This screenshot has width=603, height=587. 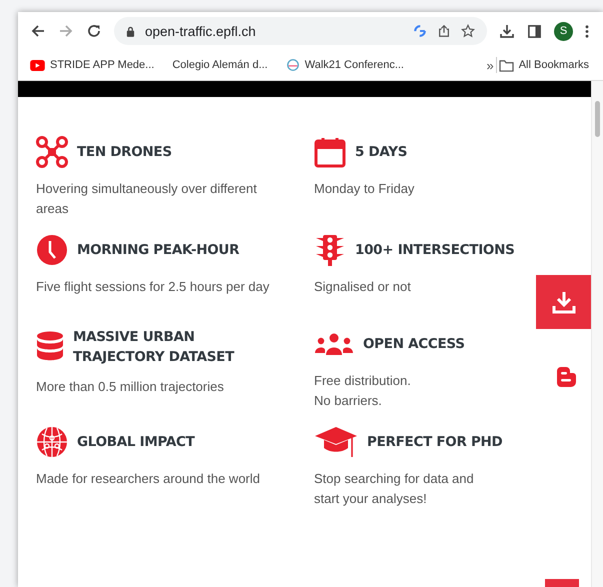 I want to click on logo-icon, so click(x=293, y=65).